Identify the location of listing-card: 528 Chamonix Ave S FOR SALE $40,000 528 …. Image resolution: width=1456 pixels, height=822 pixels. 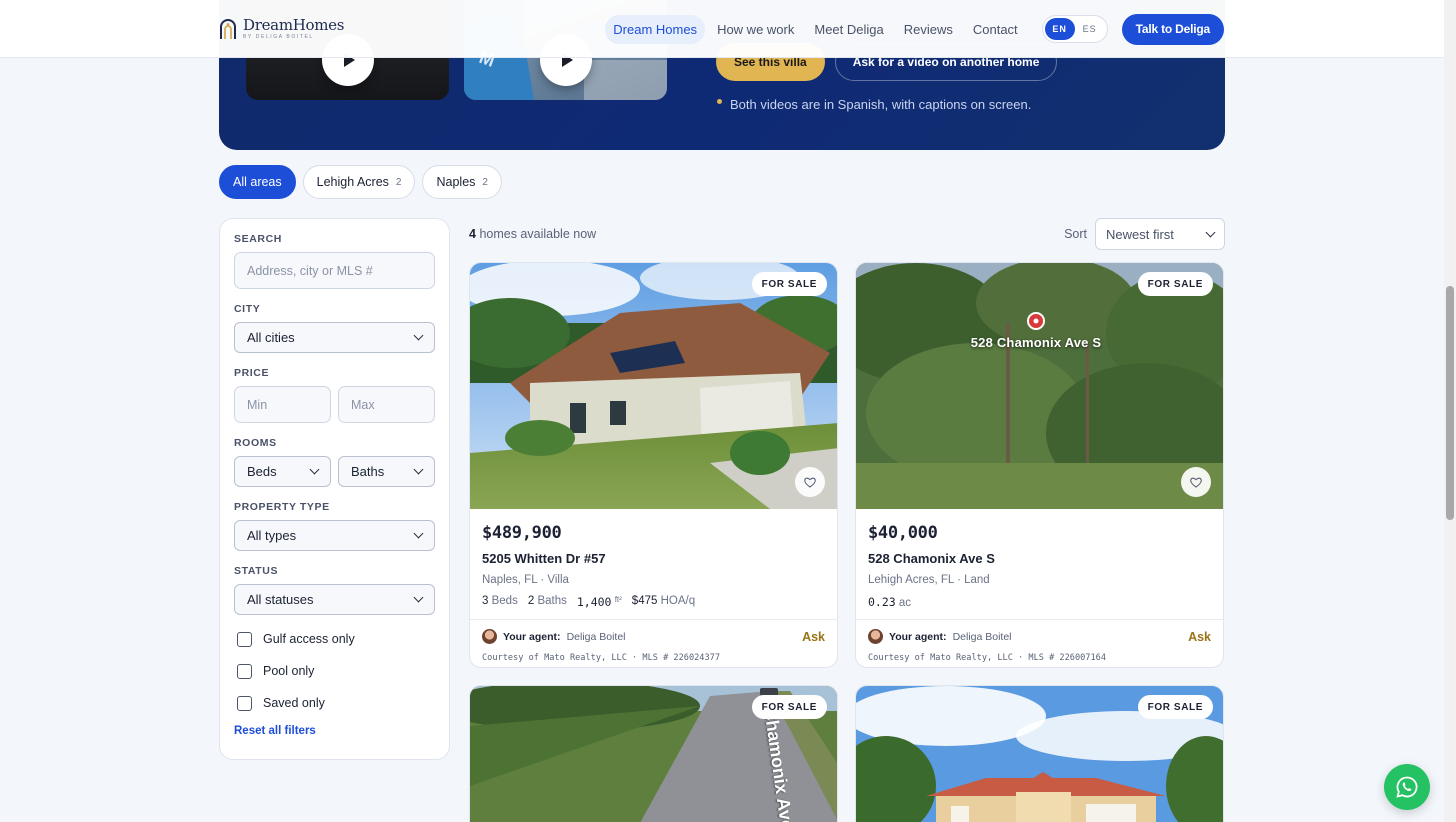
(1039, 465).